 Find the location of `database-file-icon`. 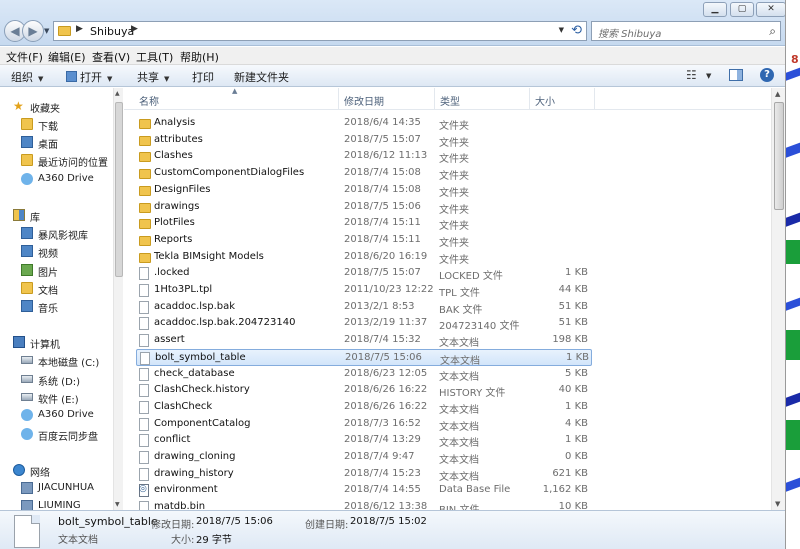

database-file-icon is located at coordinates (144, 491).